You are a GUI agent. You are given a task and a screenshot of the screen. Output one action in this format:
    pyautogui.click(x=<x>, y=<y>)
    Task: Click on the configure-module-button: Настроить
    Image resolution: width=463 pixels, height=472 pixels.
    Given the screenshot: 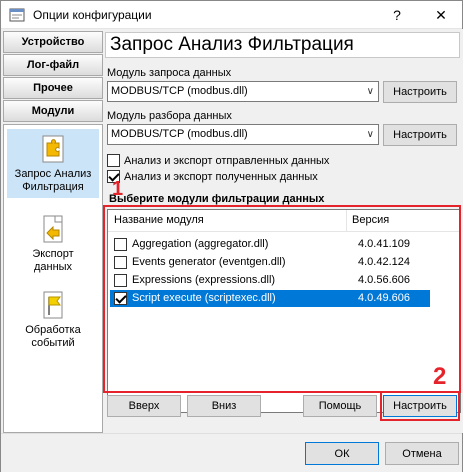 What is the action you would take?
    pyautogui.click(x=420, y=406)
    